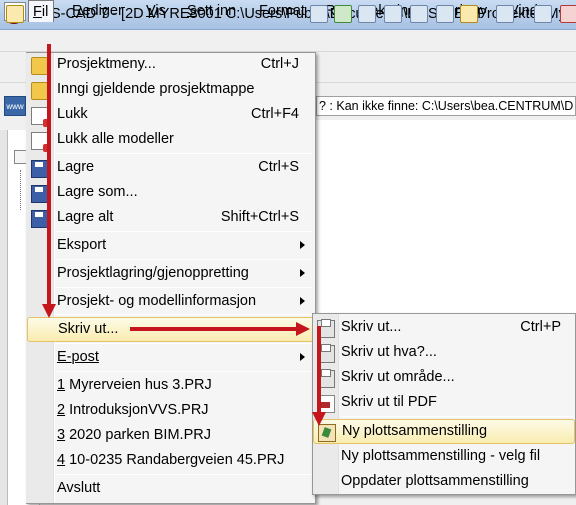  I want to click on submenu-item-ny-plottsammenstilling: Ny plottsammenstilling, so click(444, 431).